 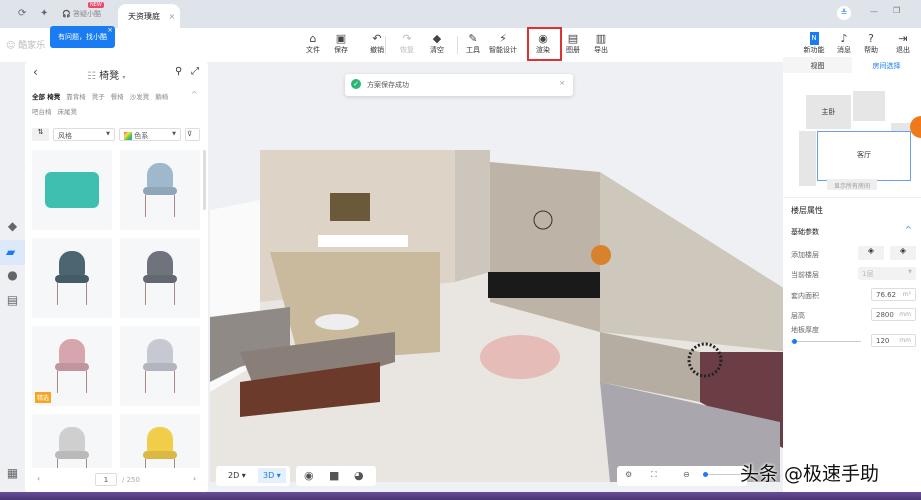 I want to click on help-tooltip: 有问题，找小酷 ×, so click(x=82, y=37).